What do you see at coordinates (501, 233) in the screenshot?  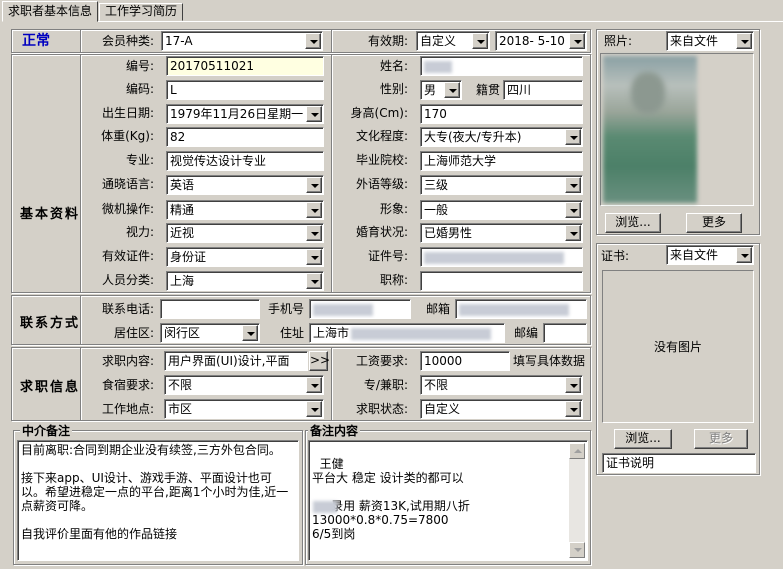 I see `marital-select: 已婚男性` at bounding box center [501, 233].